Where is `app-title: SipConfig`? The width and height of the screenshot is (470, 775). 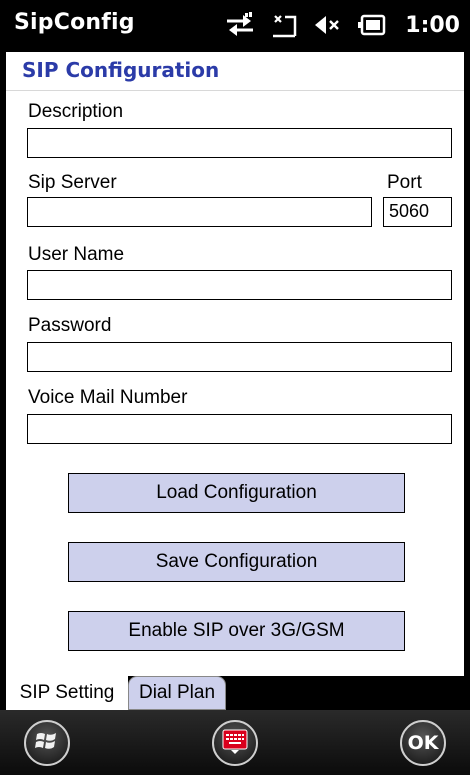 app-title: SipConfig is located at coordinates (74, 22).